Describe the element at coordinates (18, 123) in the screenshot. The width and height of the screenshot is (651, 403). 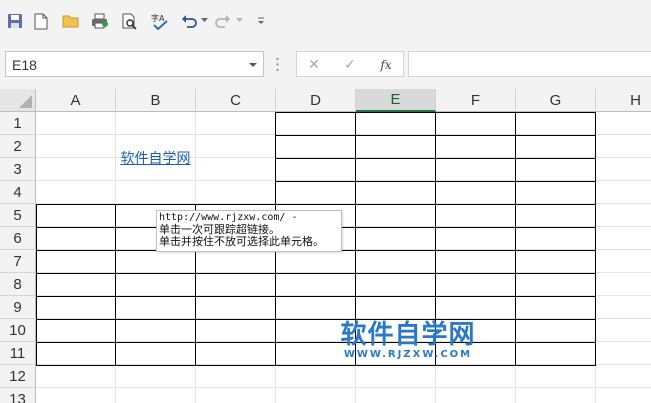
I see `row-header-1: 1` at that location.